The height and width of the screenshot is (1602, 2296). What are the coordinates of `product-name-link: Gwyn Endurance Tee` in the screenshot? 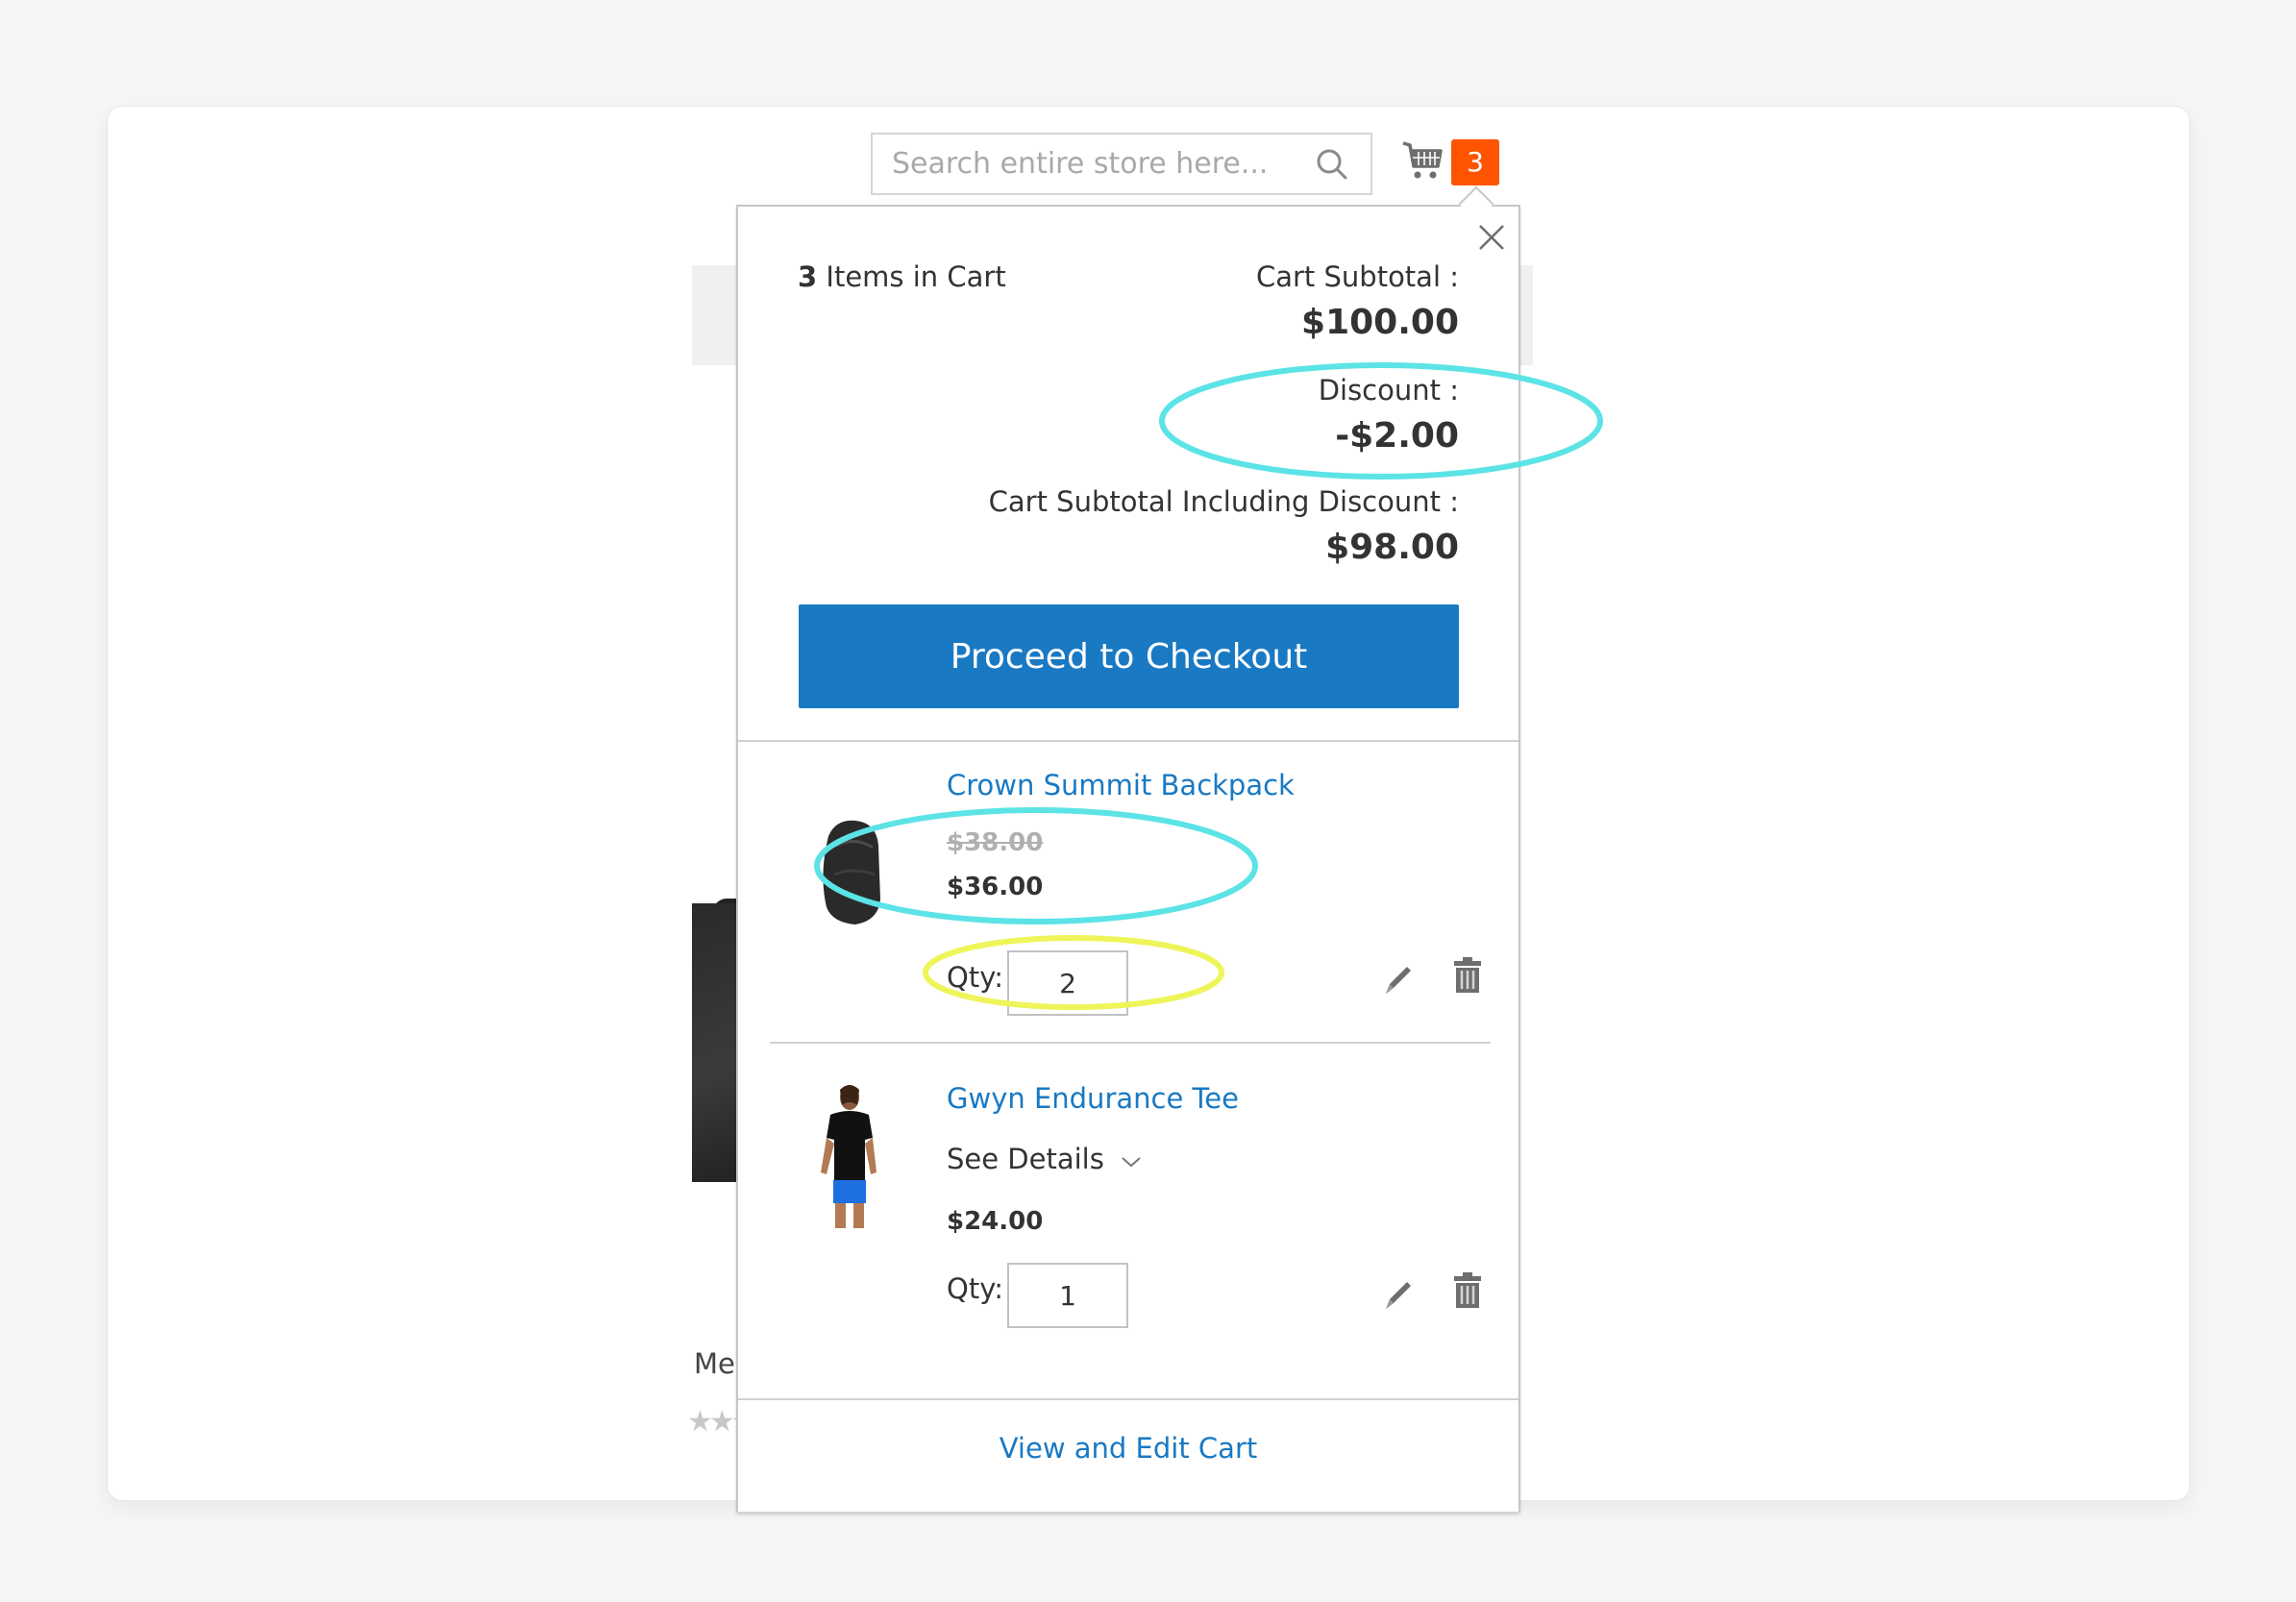 It's located at (1093, 1098).